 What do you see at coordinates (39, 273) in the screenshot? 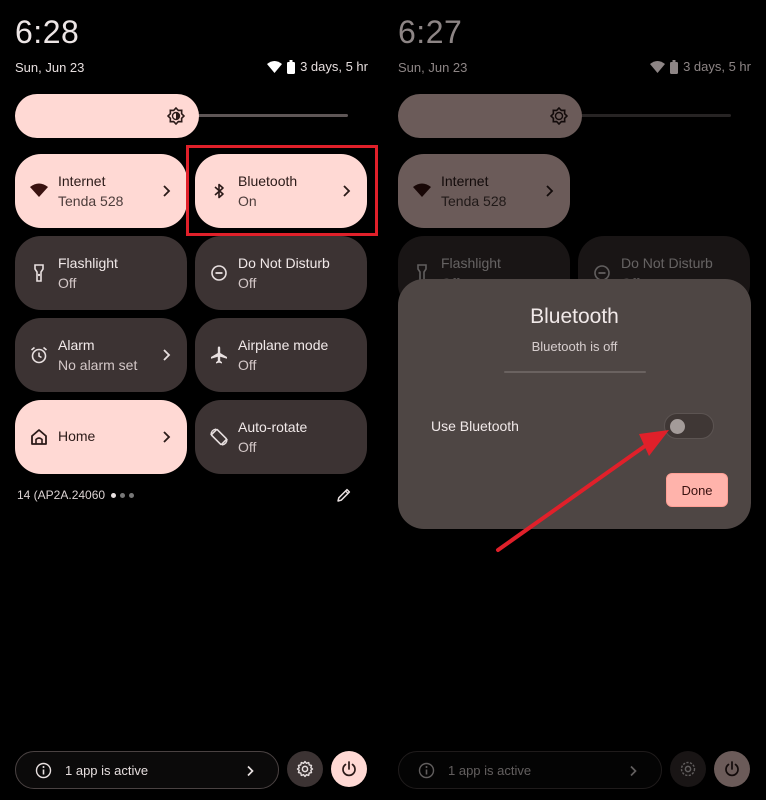
I see `flashlight-icon` at bounding box center [39, 273].